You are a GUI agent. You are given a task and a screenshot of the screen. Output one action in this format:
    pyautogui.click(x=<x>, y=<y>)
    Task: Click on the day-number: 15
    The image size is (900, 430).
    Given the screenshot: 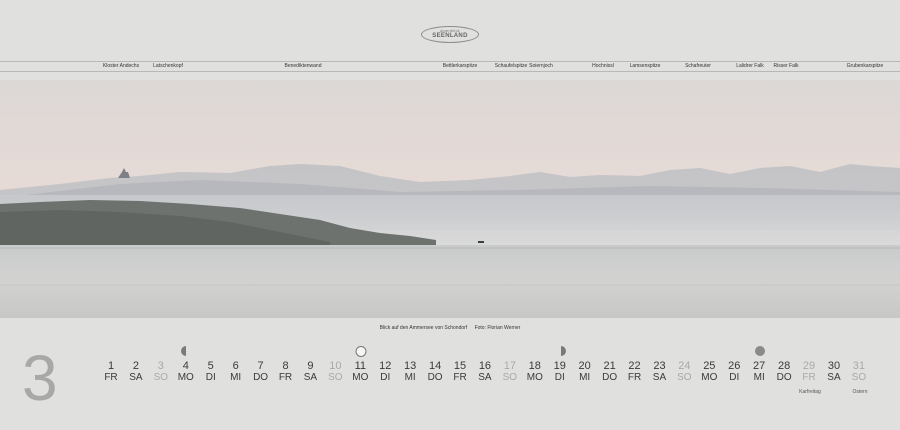 What is the action you would take?
    pyautogui.click(x=460, y=366)
    